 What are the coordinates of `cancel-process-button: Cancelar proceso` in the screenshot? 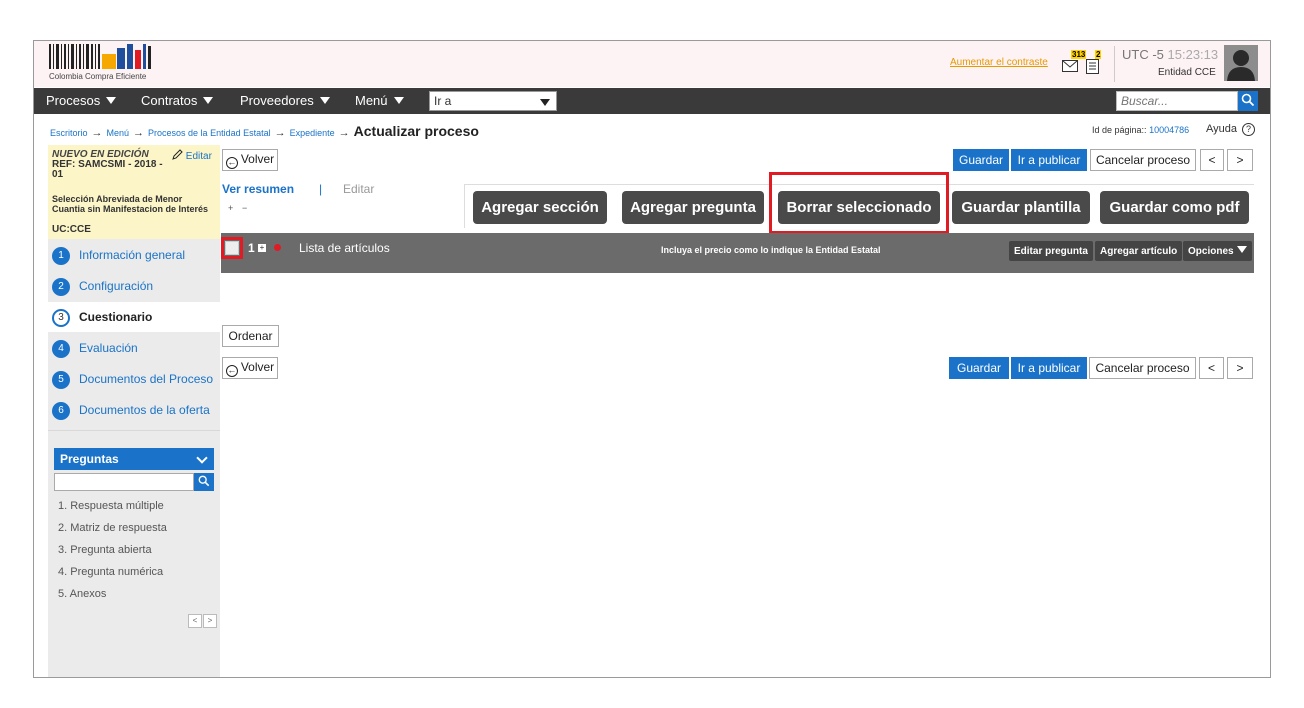 It's located at (1143, 160).